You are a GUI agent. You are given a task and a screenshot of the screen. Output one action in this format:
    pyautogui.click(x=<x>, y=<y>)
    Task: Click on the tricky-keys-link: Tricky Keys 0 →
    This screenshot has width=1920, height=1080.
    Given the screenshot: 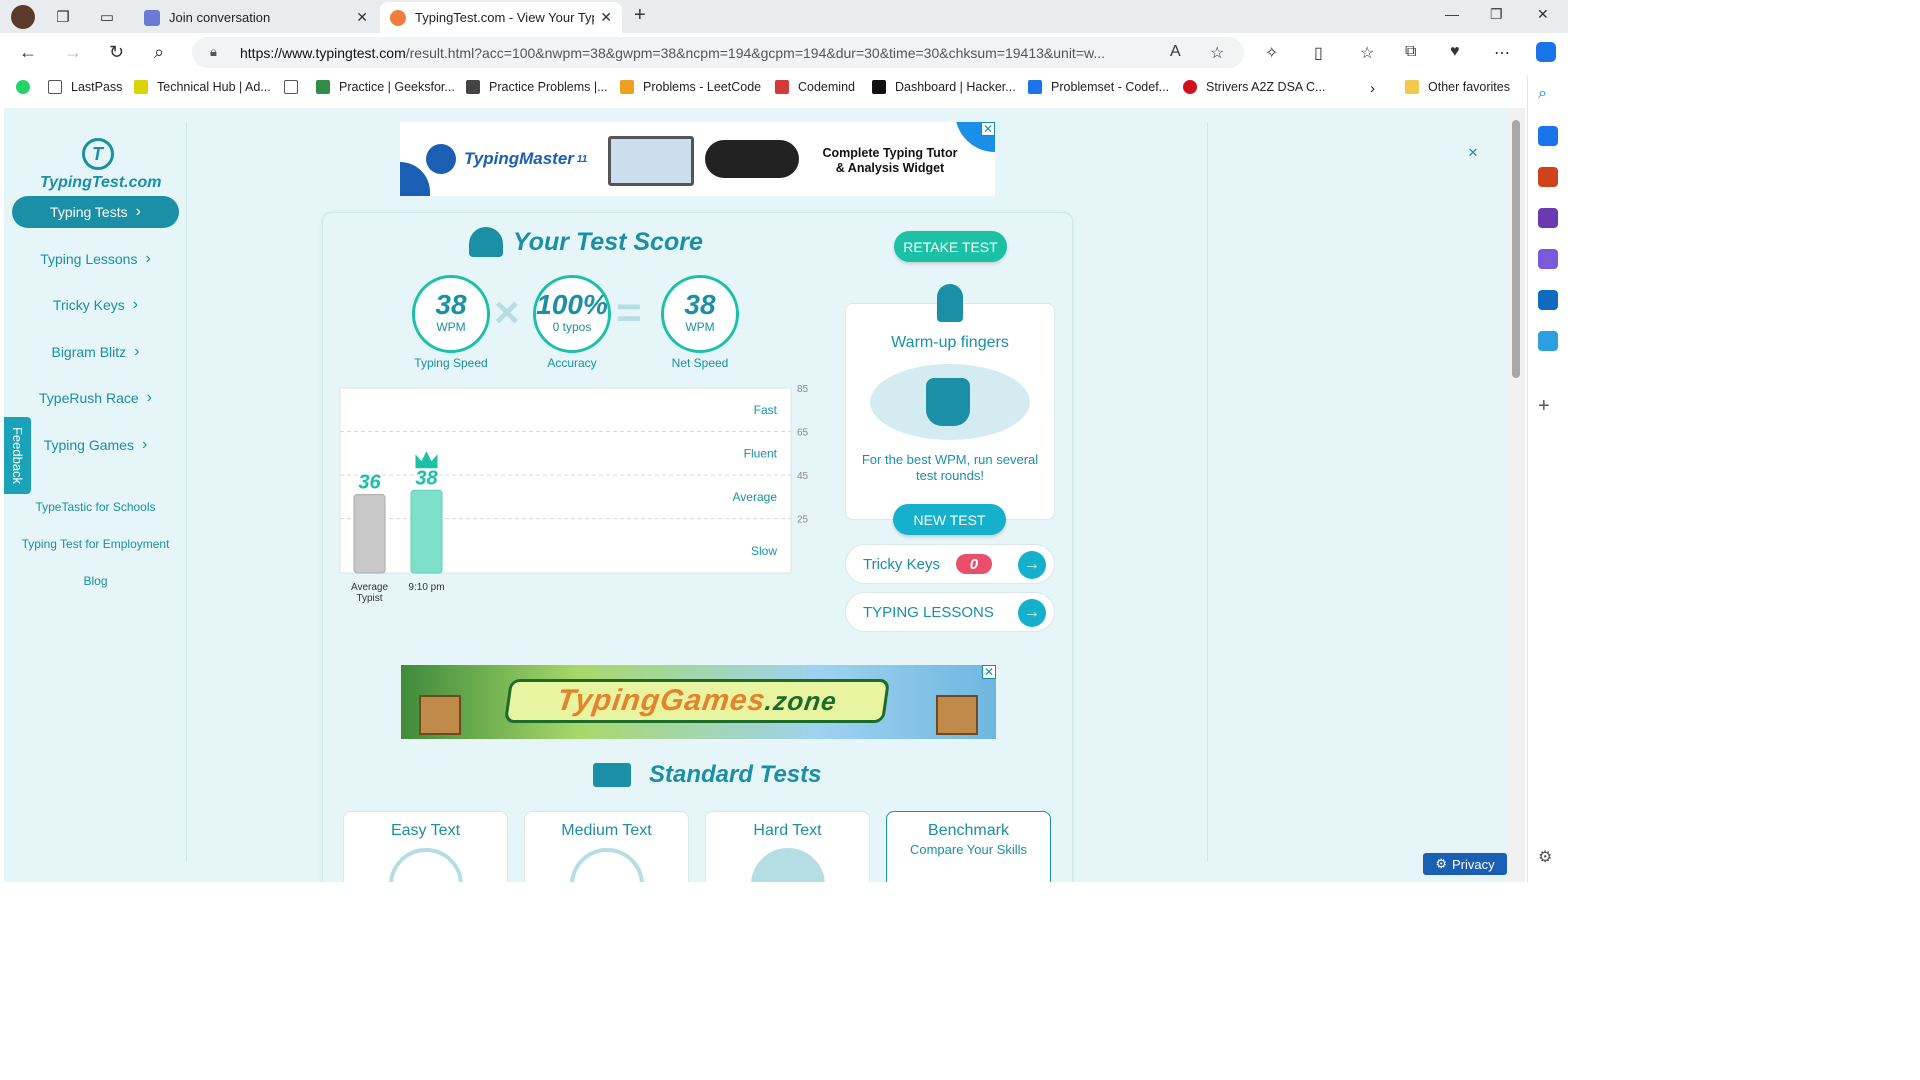 What is the action you would take?
    pyautogui.click(x=950, y=564)
    